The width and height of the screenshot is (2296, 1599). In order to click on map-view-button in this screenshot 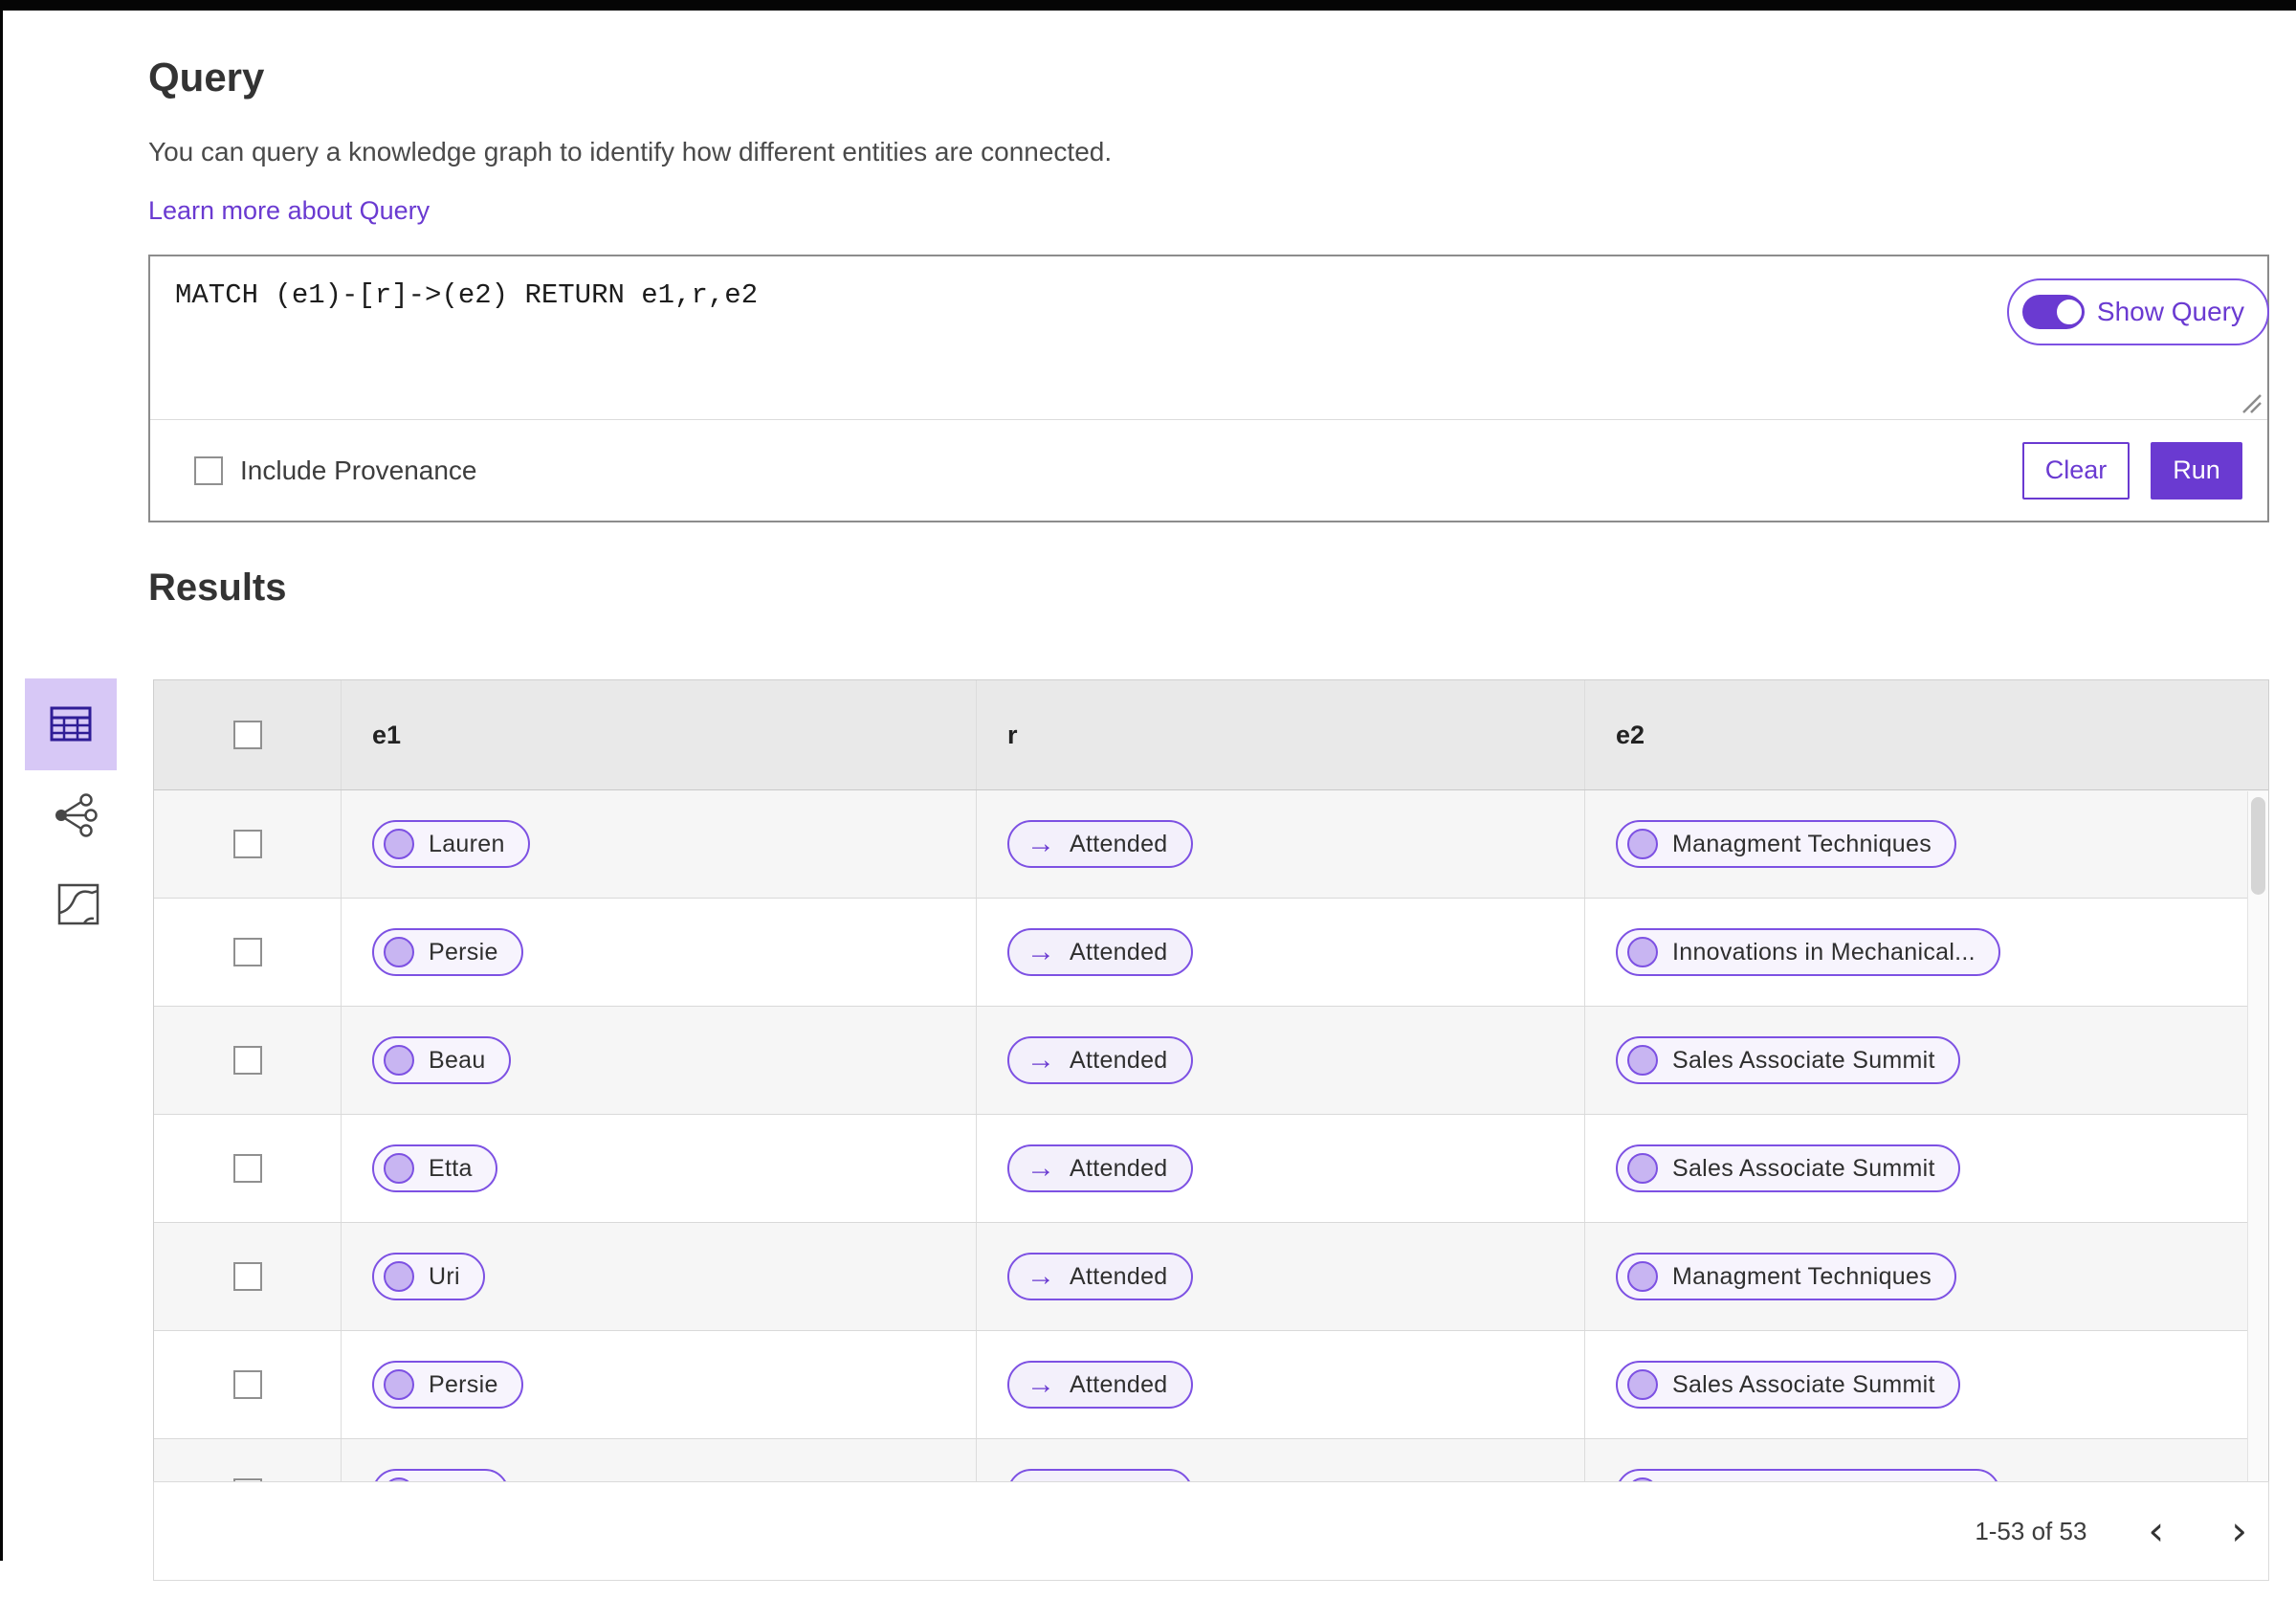, I will do `click(78, 904)`.